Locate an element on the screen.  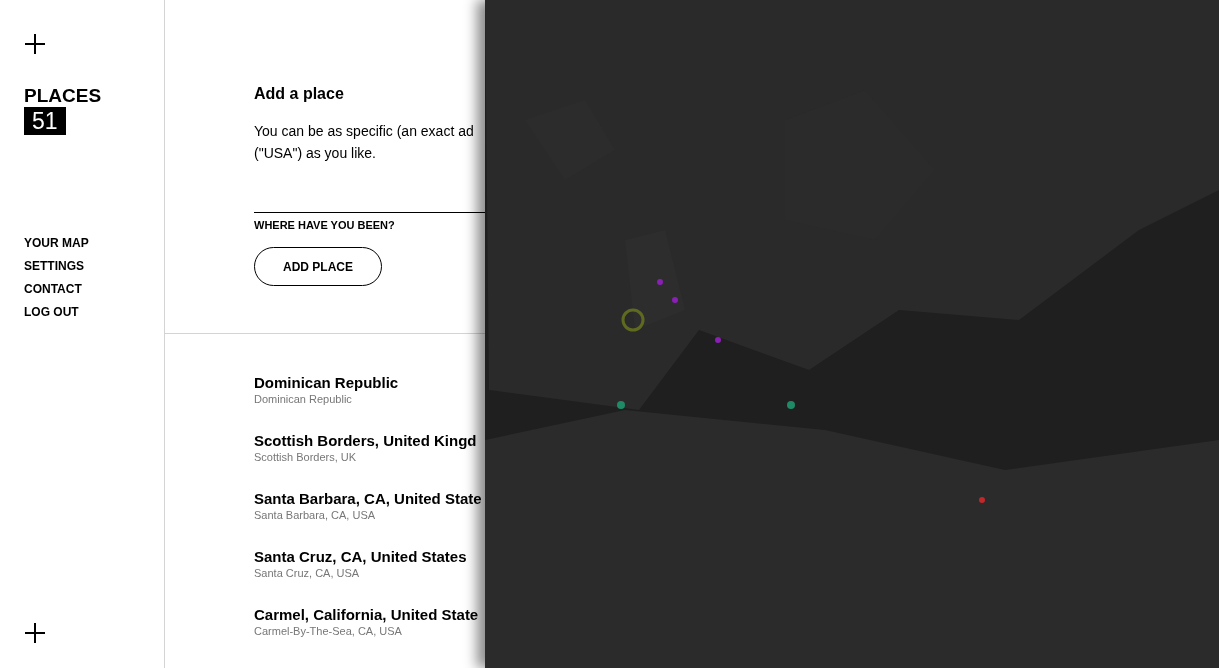
place-name: Santa Cruz, CA, United States is located at coordinates (369, 557).